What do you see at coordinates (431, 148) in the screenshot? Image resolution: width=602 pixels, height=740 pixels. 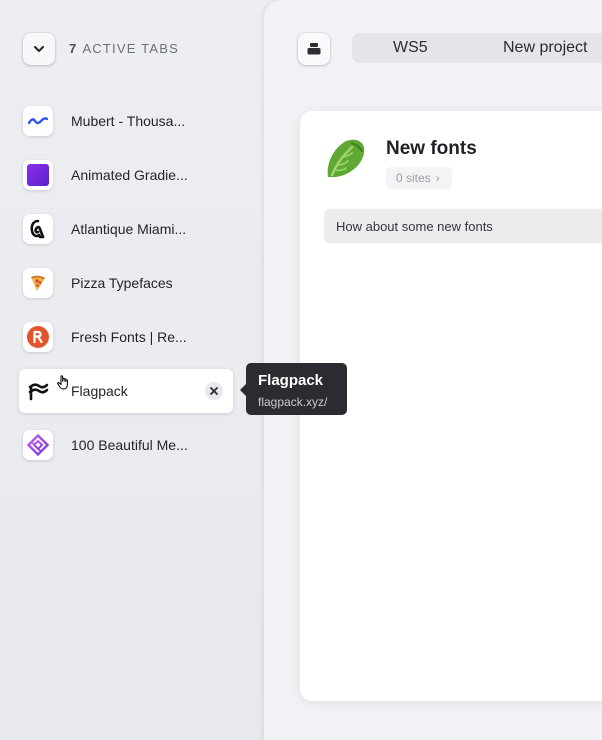 I see `card-title: New fonts` at bounding box center [431, 148].